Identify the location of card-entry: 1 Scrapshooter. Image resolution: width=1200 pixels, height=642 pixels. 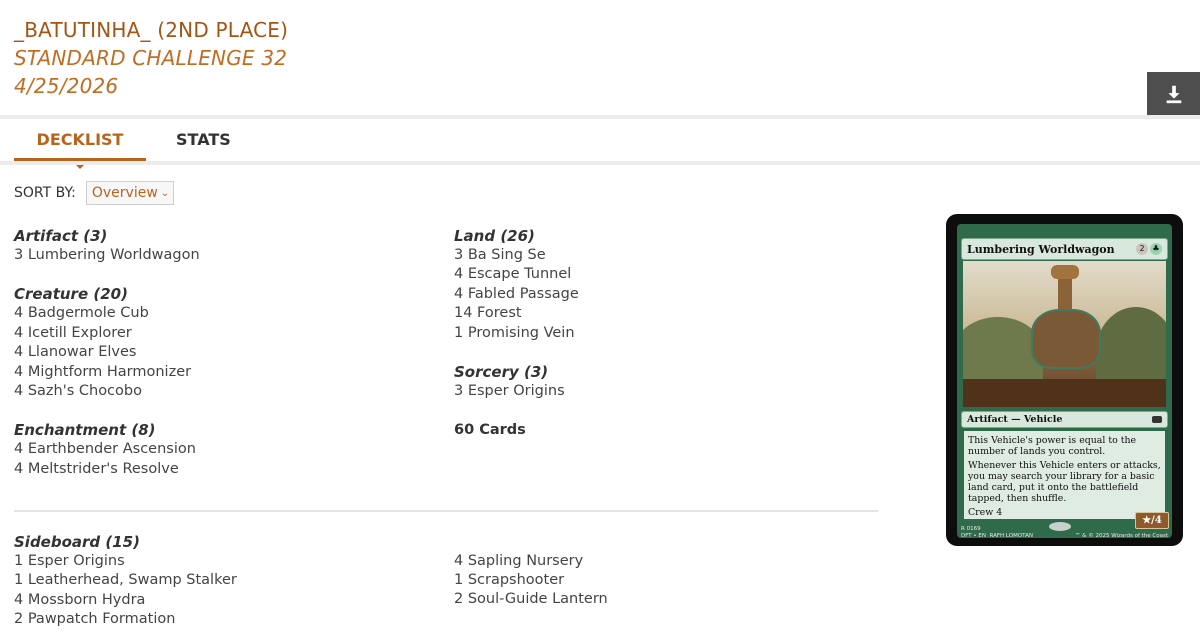
(531, 580).